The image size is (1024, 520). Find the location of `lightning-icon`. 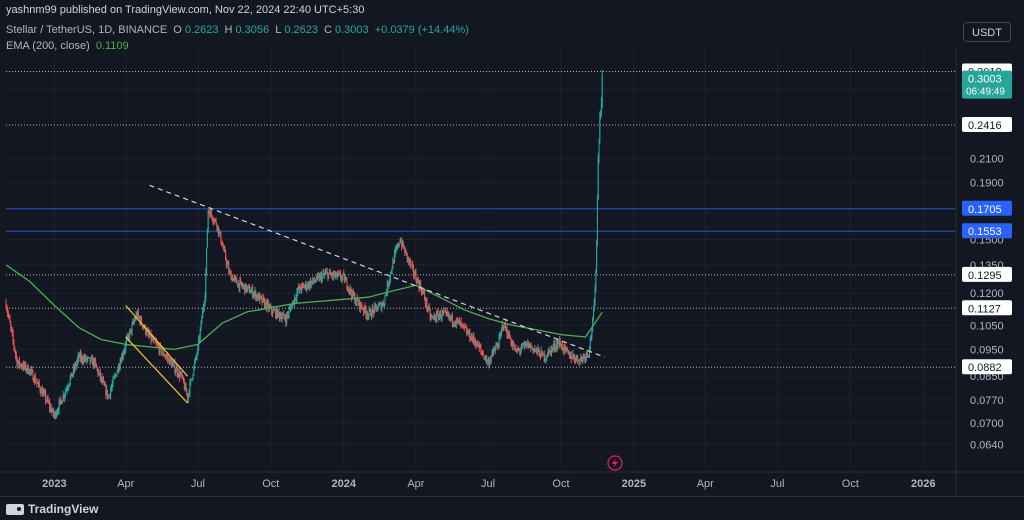

lightning-icon is located at coordinates (615, 463).